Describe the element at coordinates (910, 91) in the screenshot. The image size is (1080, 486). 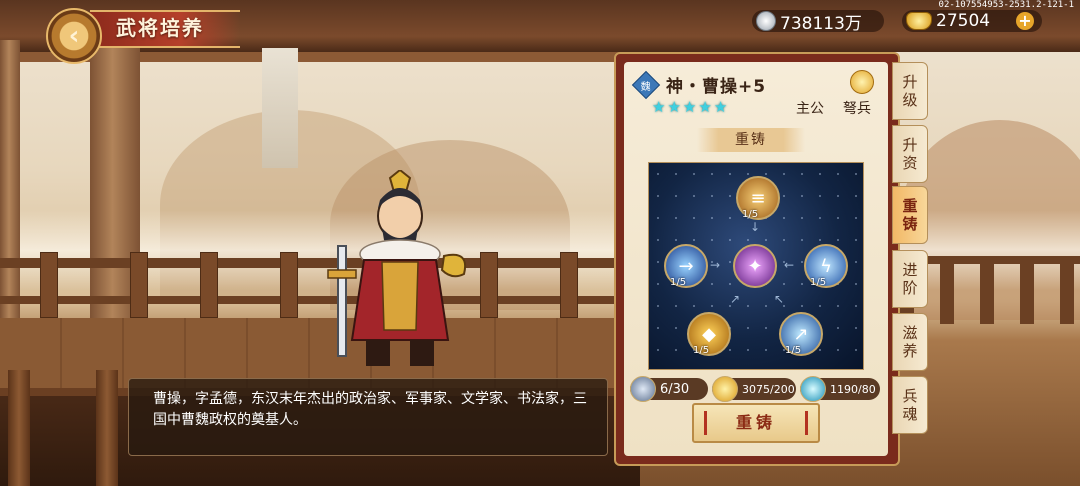
I see `tab-upgrade: 升级` at that location.